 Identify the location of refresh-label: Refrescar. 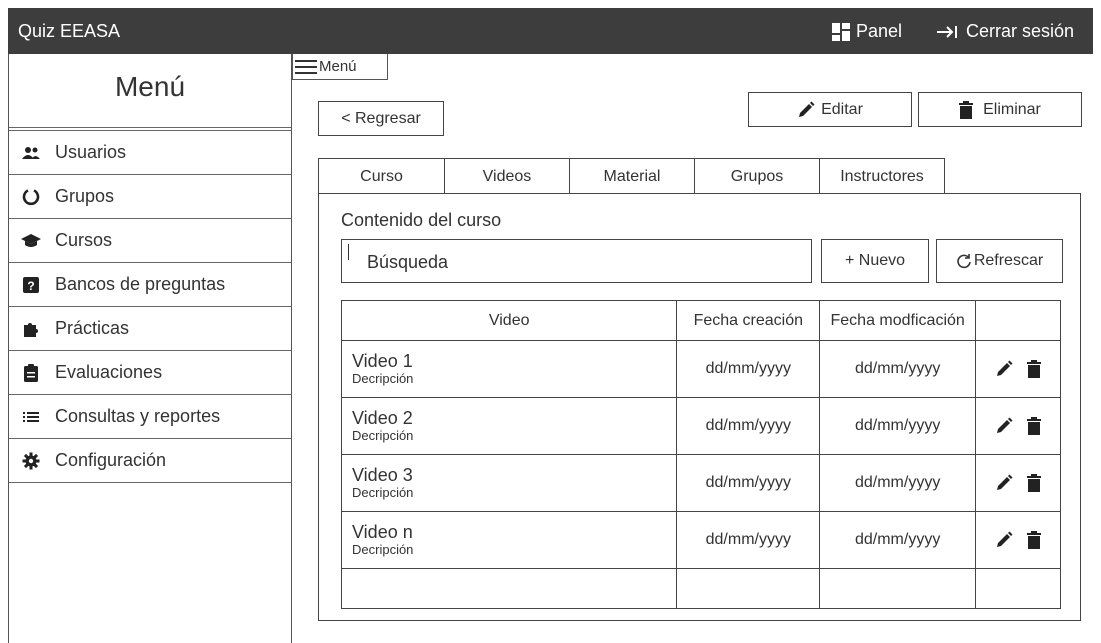
(1008, 260).